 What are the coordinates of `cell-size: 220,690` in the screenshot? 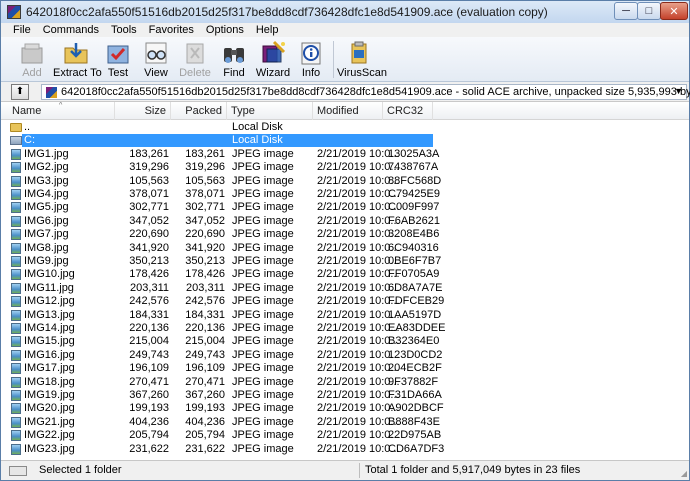 It's located at (149, 234).